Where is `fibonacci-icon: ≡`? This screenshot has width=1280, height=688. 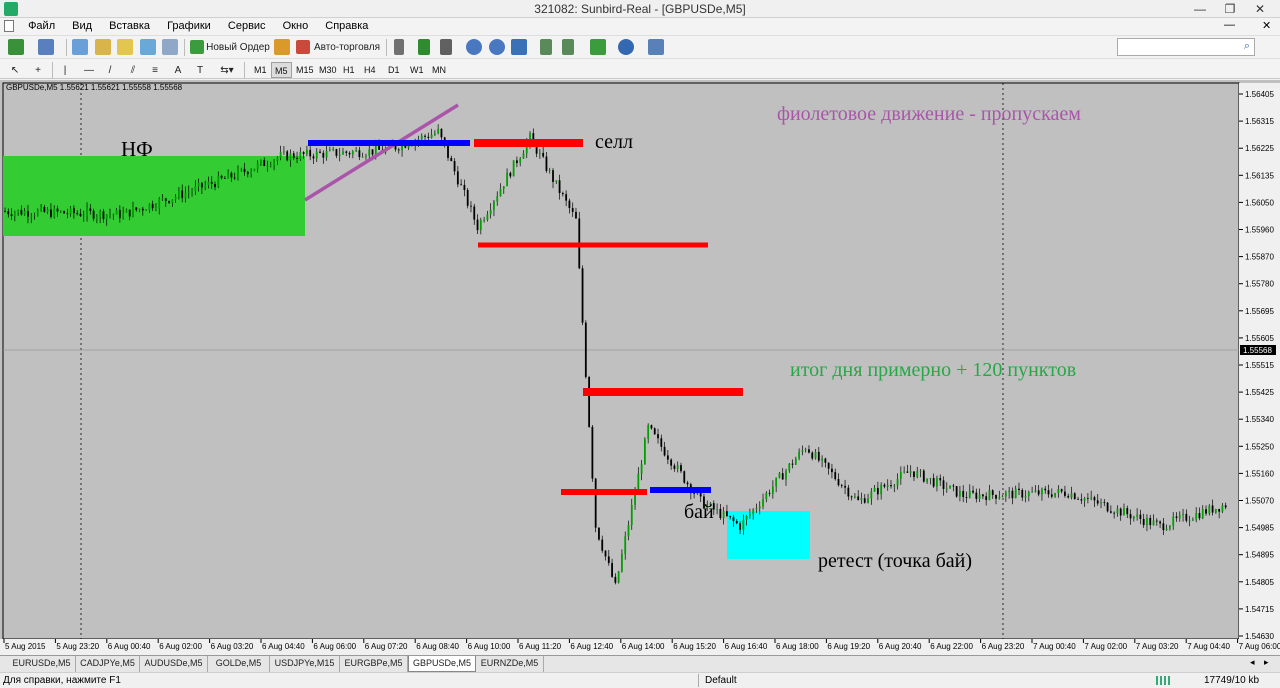 fibonacci-icon: ≡ is located at coordinates (155, 70).